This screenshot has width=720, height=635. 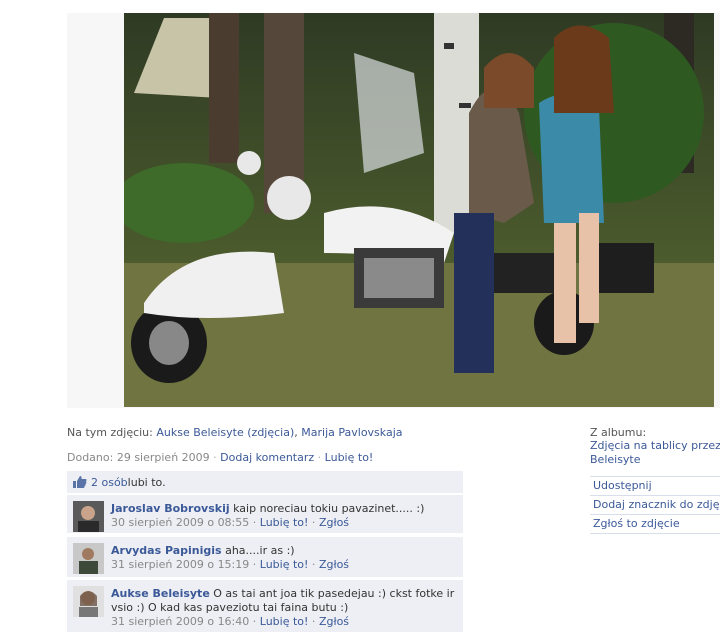 I want to click on album-link-line: Zdjęcia na tablicy przez Auk, so click(x=655, y=446).